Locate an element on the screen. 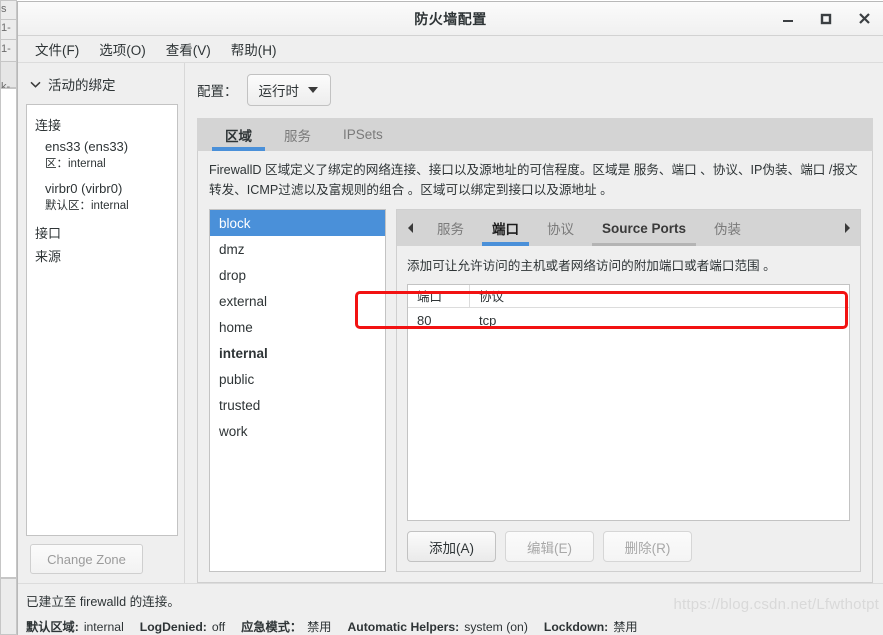 The width and height of the screenshot is (883, 635). status-key-panic-mode: 应急模式： is located at coordinates (272, 627).